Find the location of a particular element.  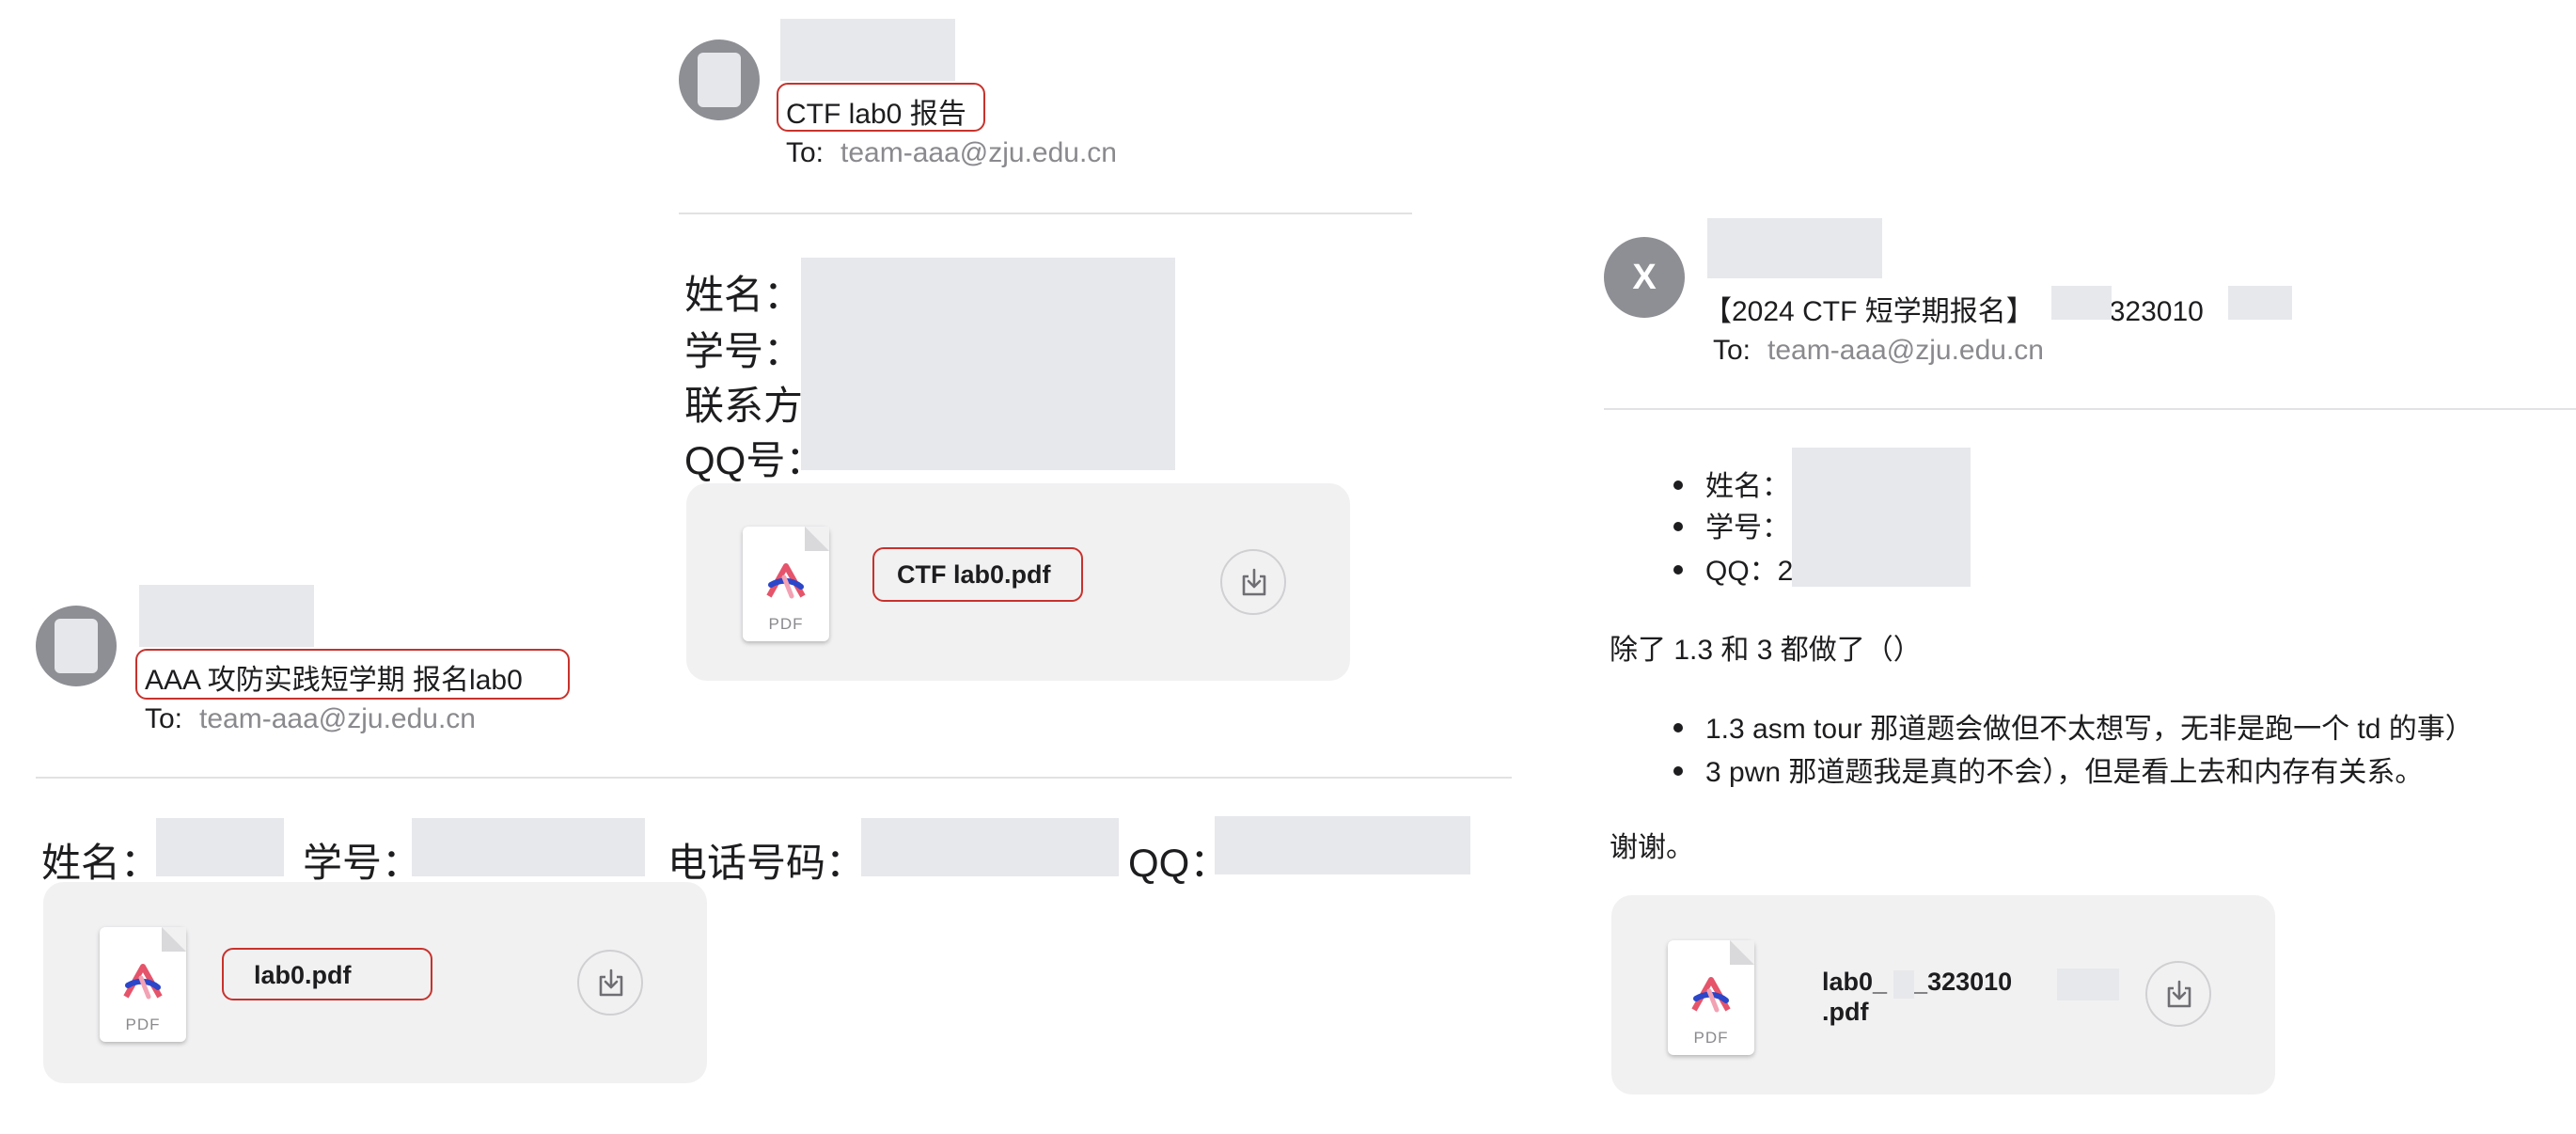

subject-prefix: 【2024 CTF 短学期报名】 is located at coordinates (1869, 311).